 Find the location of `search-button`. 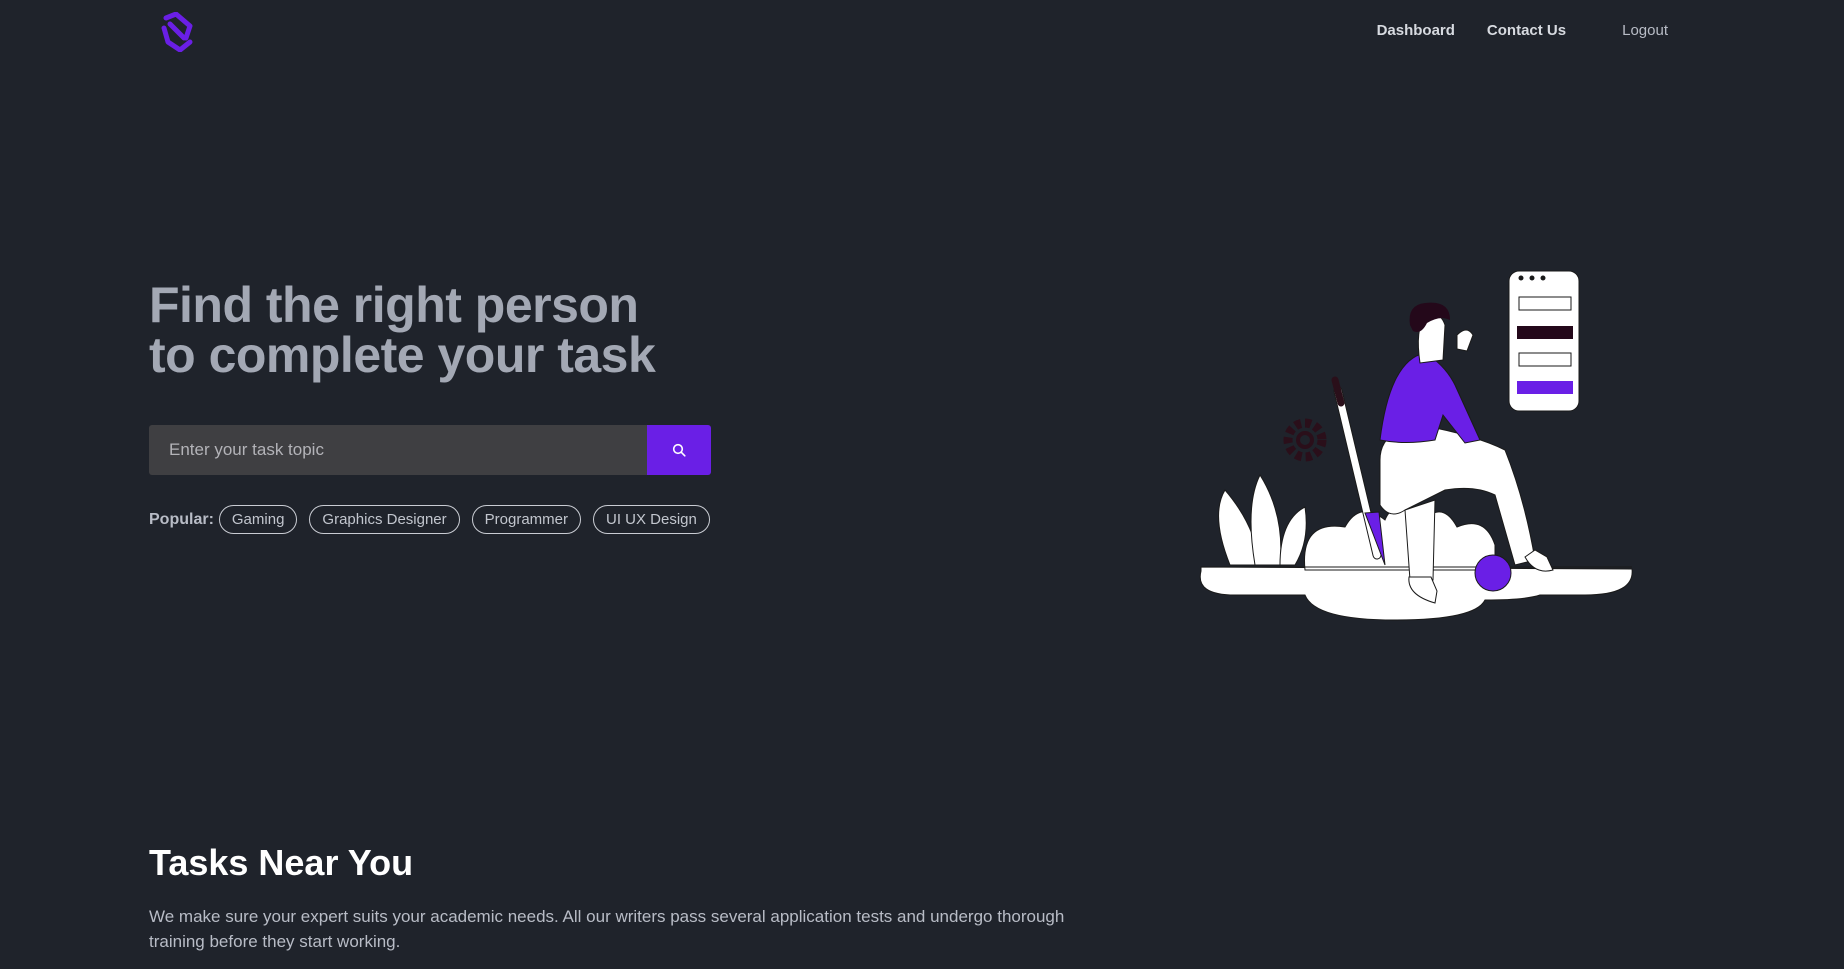

search-button is located at coordinates (679, 450).